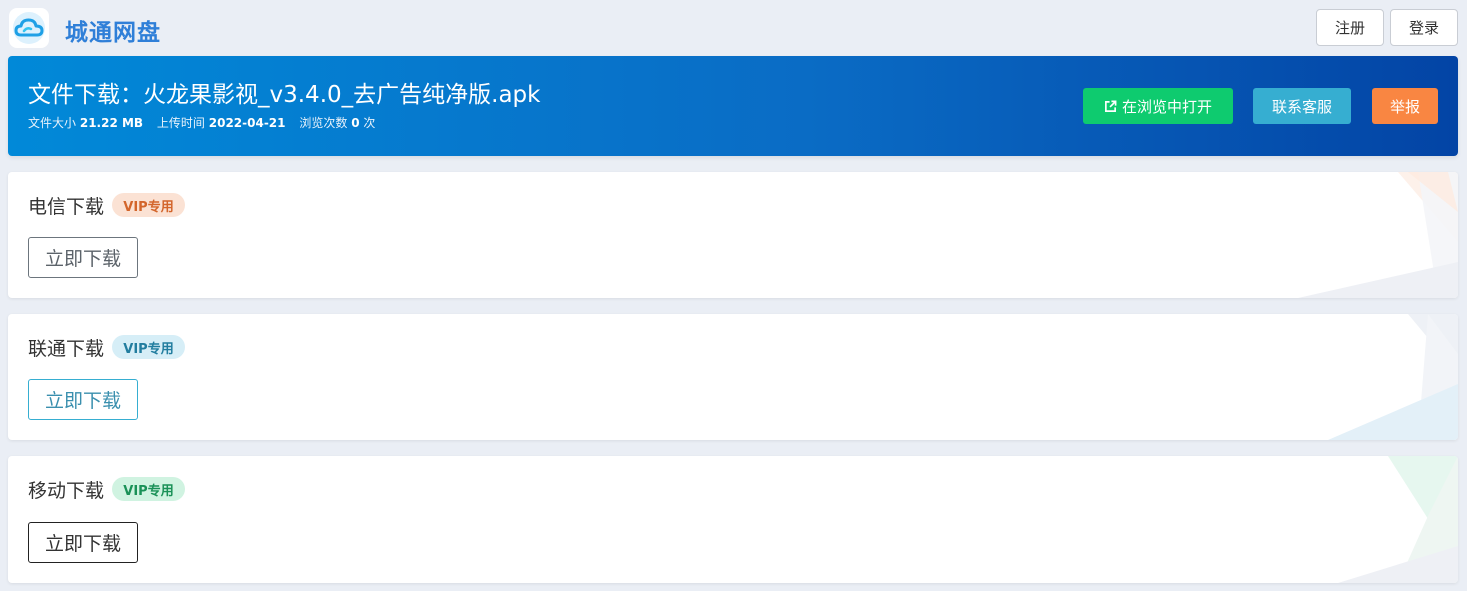 The width and height of the screenshot is (1467, 591). What do you see at coordinates (247, 123) in the screenshot?
I see `upload-time-value: 2022-04-21` at bounding box center [247, 123].